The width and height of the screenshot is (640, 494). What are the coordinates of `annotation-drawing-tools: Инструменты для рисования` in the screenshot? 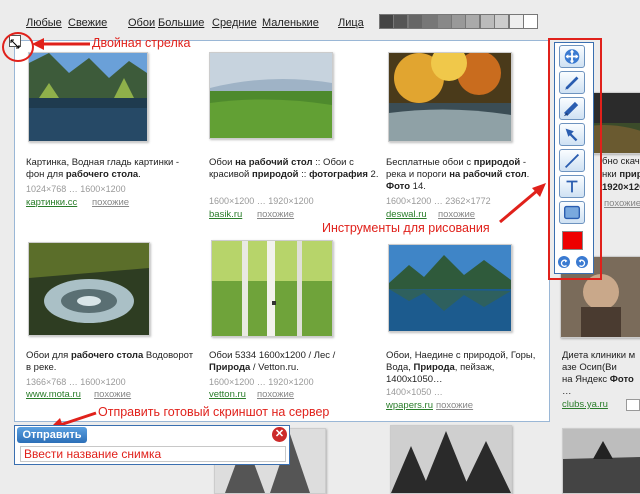 It's located at (406, 228).